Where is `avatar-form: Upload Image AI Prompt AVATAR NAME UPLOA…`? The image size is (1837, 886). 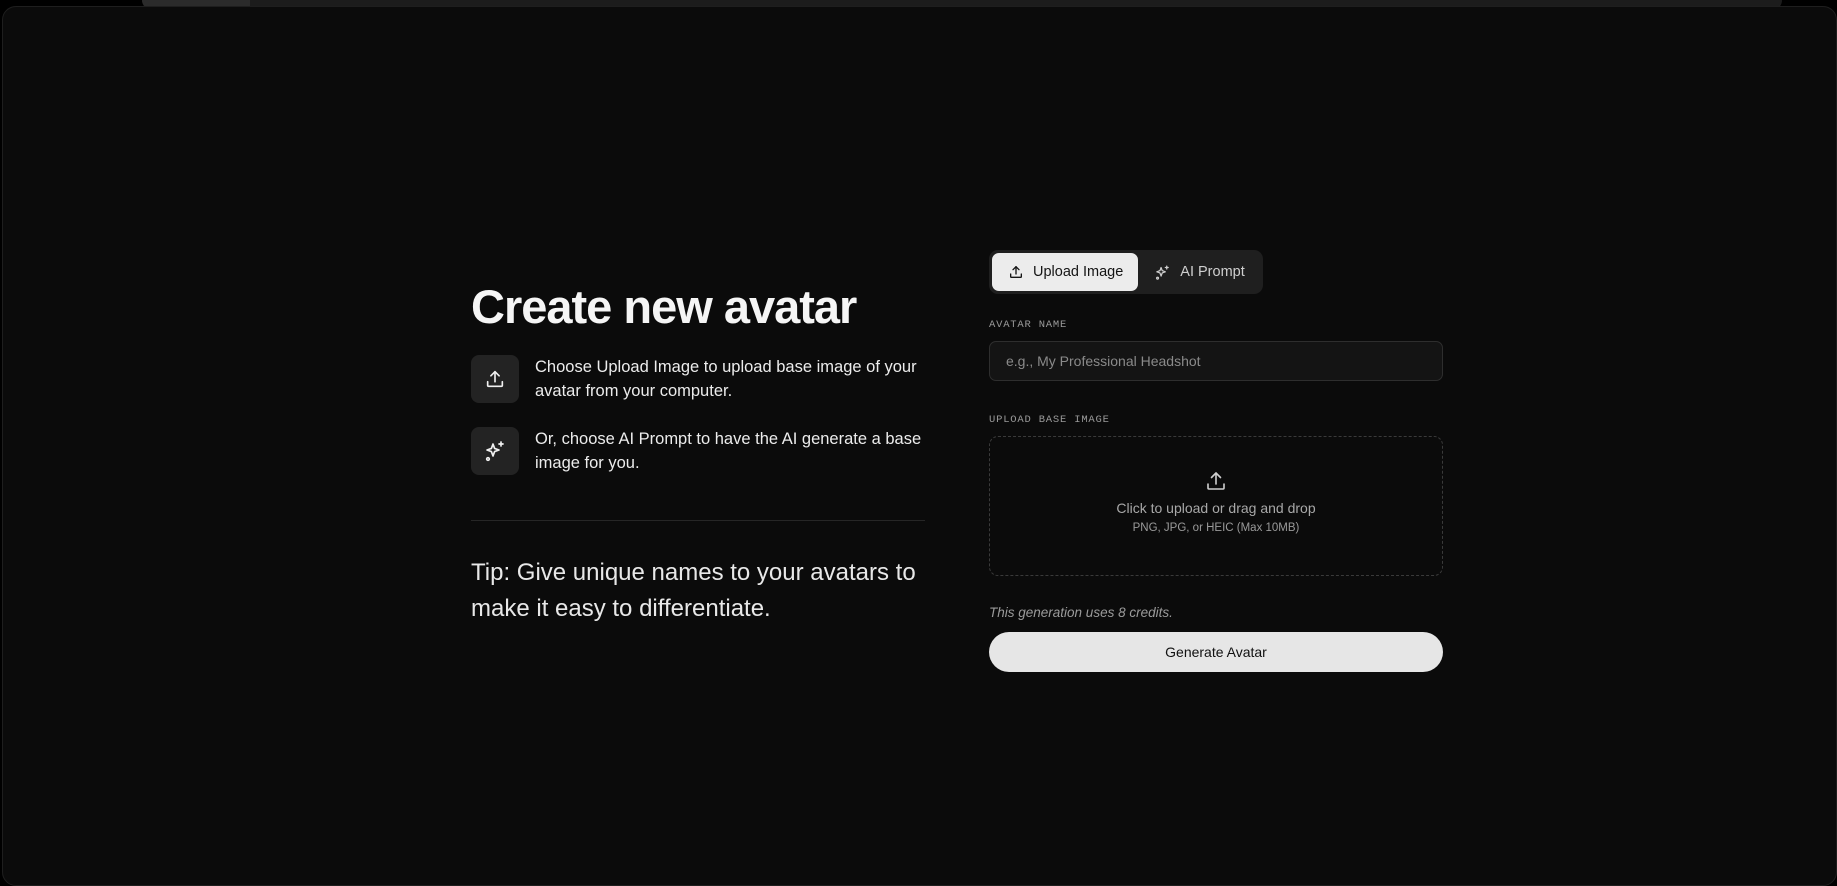 avatar-form: Upload Image AI Prompt AVATAR NAME UPLOA… is located at coordinates (1216, 461).